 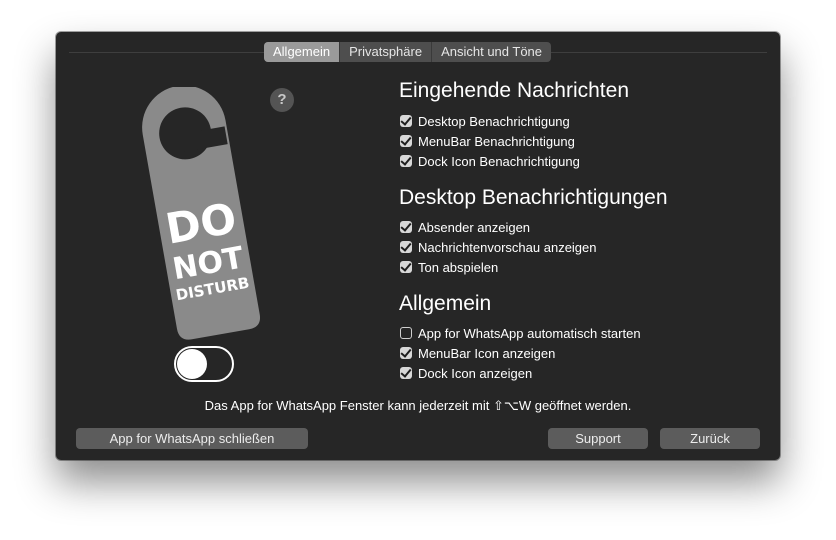 What do you see at coordinates (499, 161) in the screenshot?
I see `checkbox-label: Dock Icon Benachrichtigung` at bounding box center [499, 161].